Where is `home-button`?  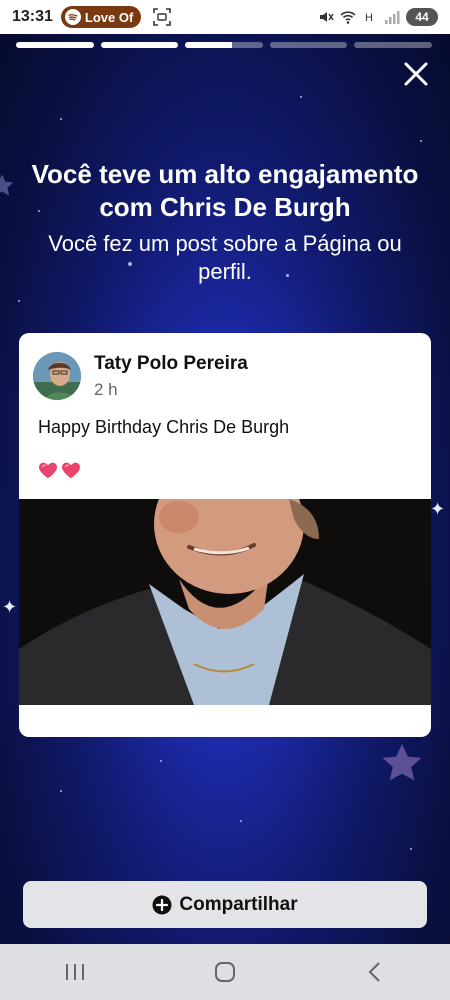 home-button is located at coordinates (225, 972).